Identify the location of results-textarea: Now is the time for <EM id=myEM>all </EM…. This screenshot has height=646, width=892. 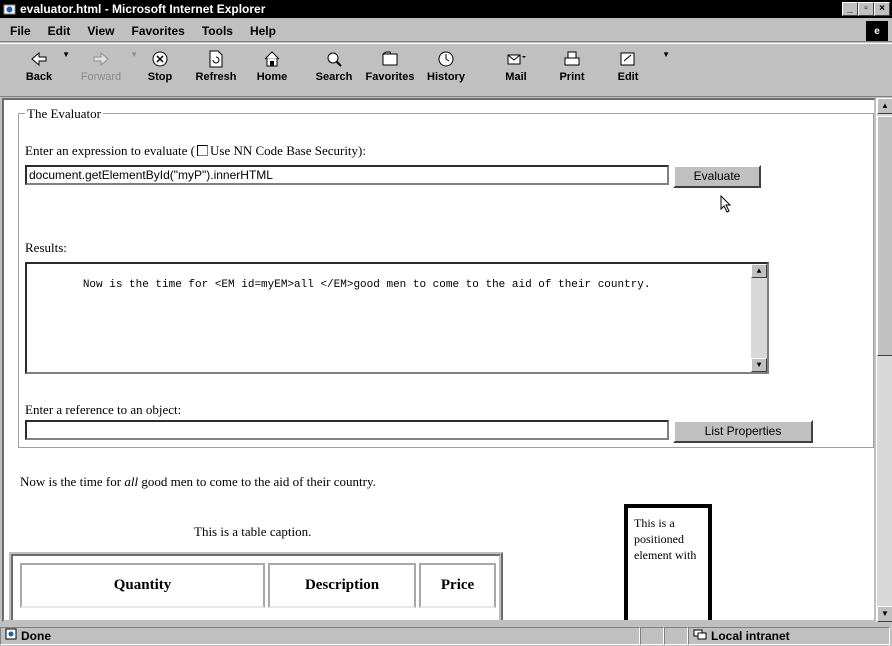
(397, 318).